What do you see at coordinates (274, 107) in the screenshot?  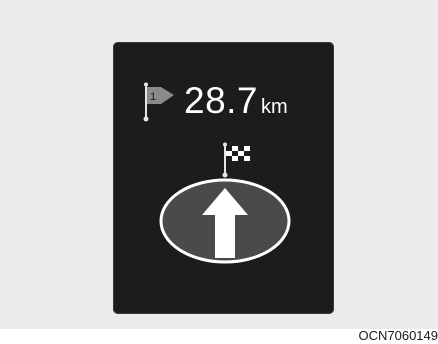 I see `distance-unit: km` at bounding box center [274, 107].